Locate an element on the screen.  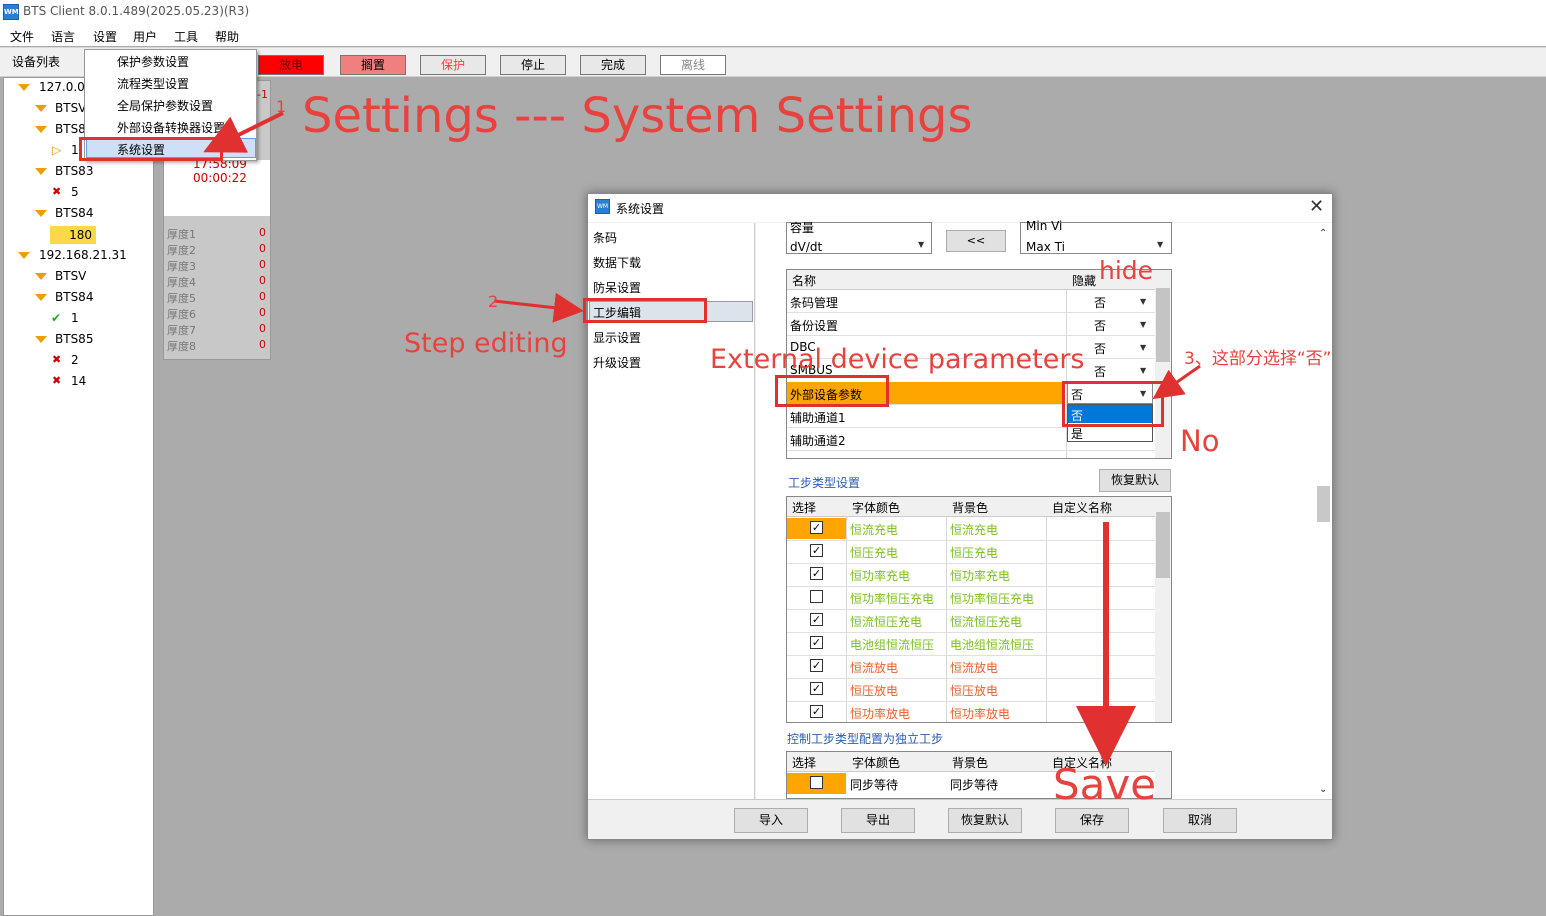
annotation-step-1: Settings --- System Settings is located at coordinates (637, 116).